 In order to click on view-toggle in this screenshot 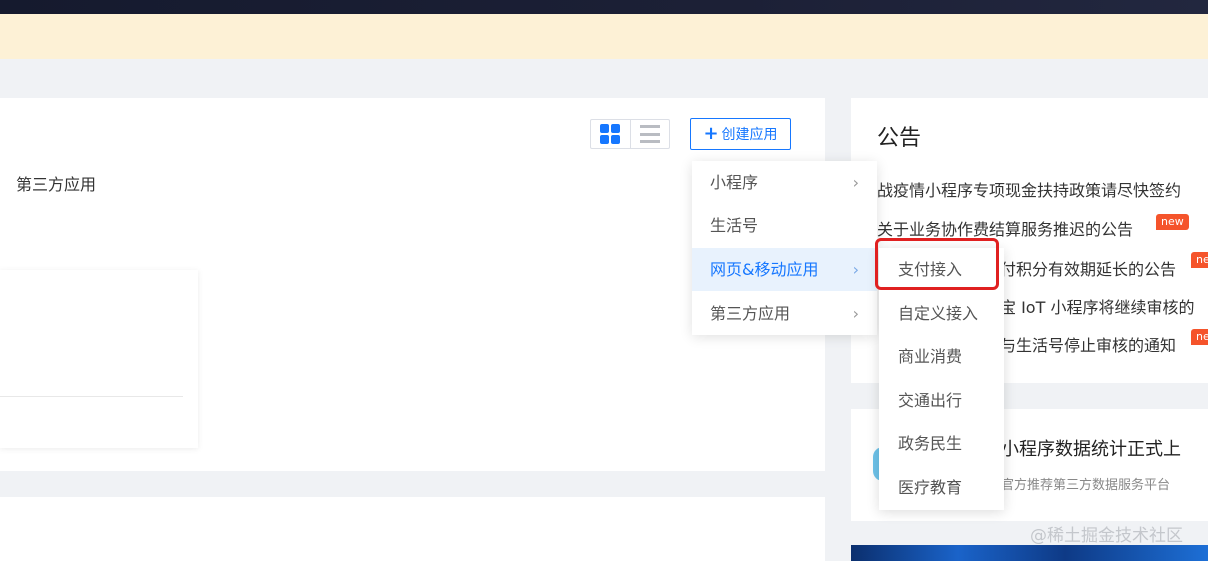, I will do `click(630, 134)`.